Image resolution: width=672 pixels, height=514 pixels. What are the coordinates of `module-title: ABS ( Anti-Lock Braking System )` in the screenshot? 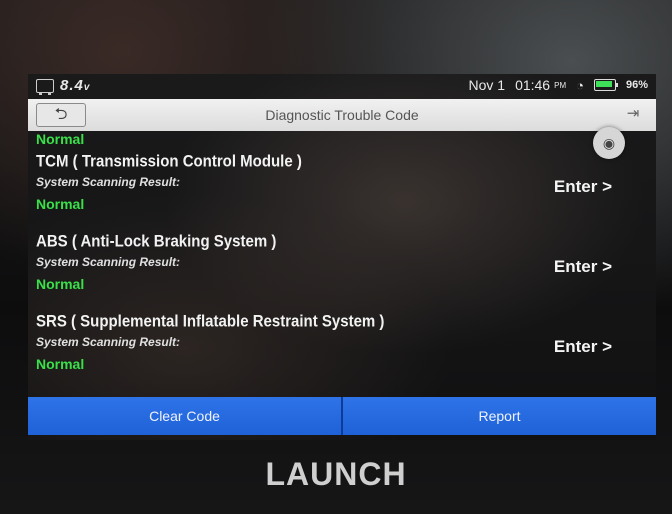 It's located at (156, 241).